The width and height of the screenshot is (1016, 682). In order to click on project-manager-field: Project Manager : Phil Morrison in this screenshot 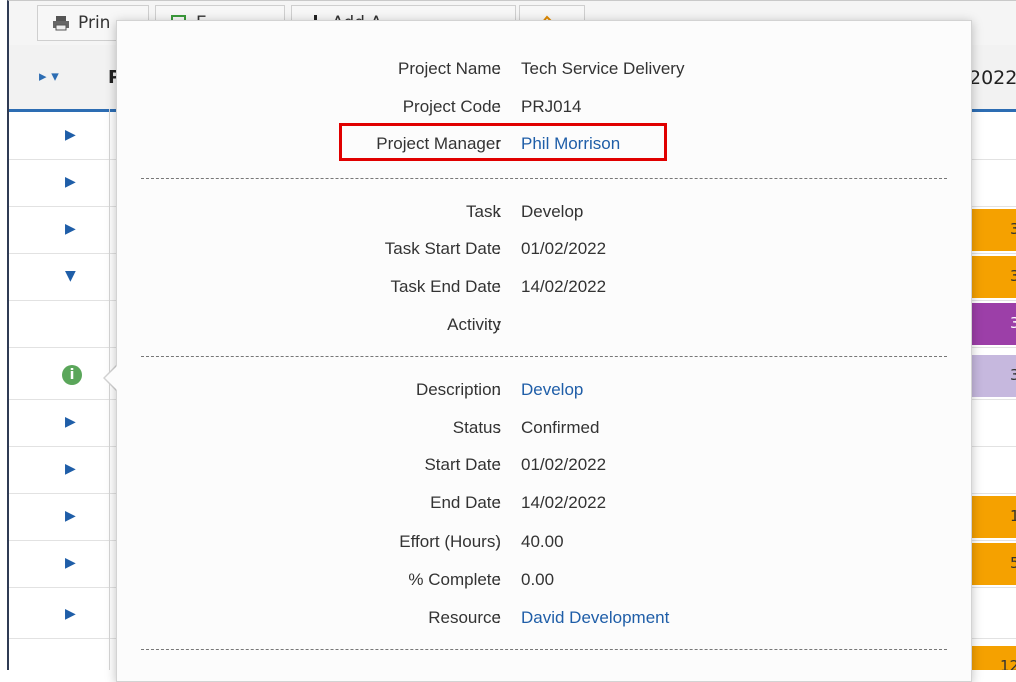, I will do `click(544, 146)`.